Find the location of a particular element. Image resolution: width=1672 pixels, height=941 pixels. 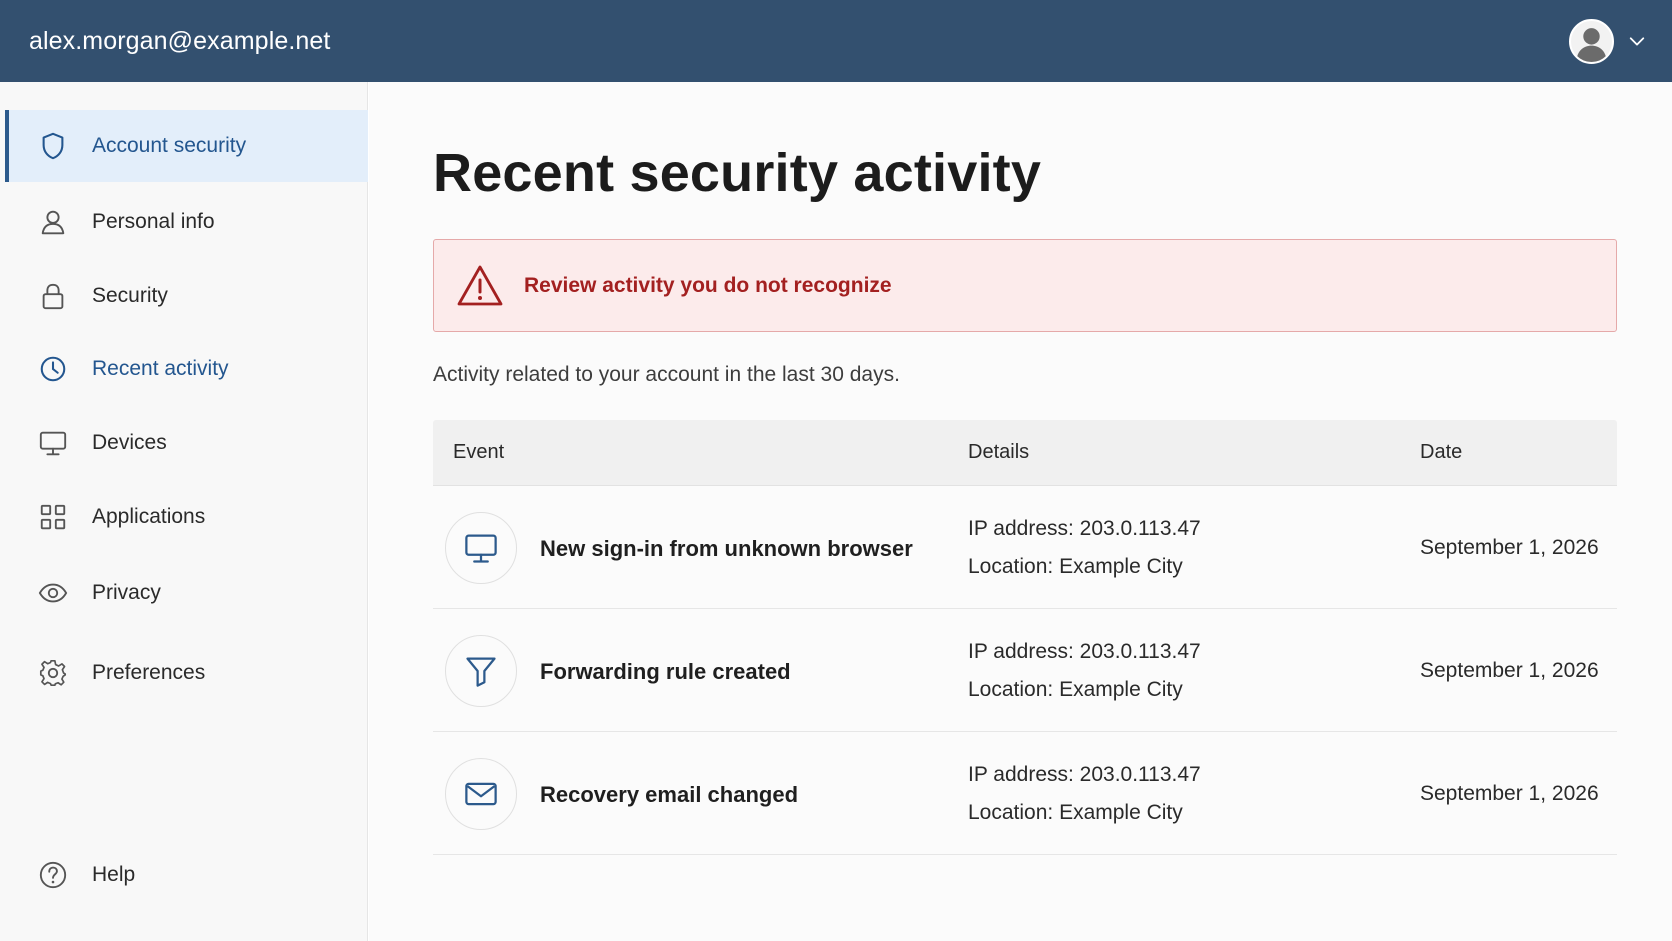

event-name: Recovery email changed is located at coordinates (669, 794).